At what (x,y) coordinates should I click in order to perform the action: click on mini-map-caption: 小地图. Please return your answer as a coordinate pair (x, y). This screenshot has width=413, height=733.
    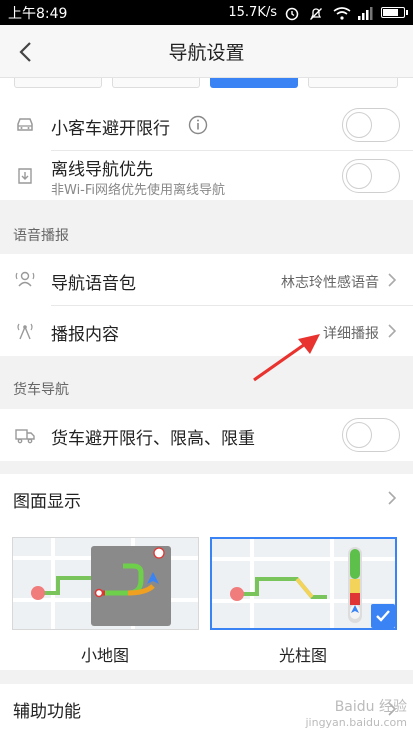
    Looking at the image, I should click on (104, 655).